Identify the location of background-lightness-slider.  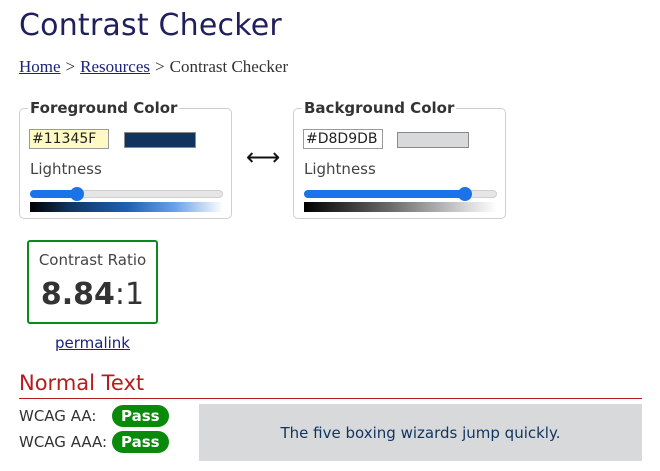
(400, 194).